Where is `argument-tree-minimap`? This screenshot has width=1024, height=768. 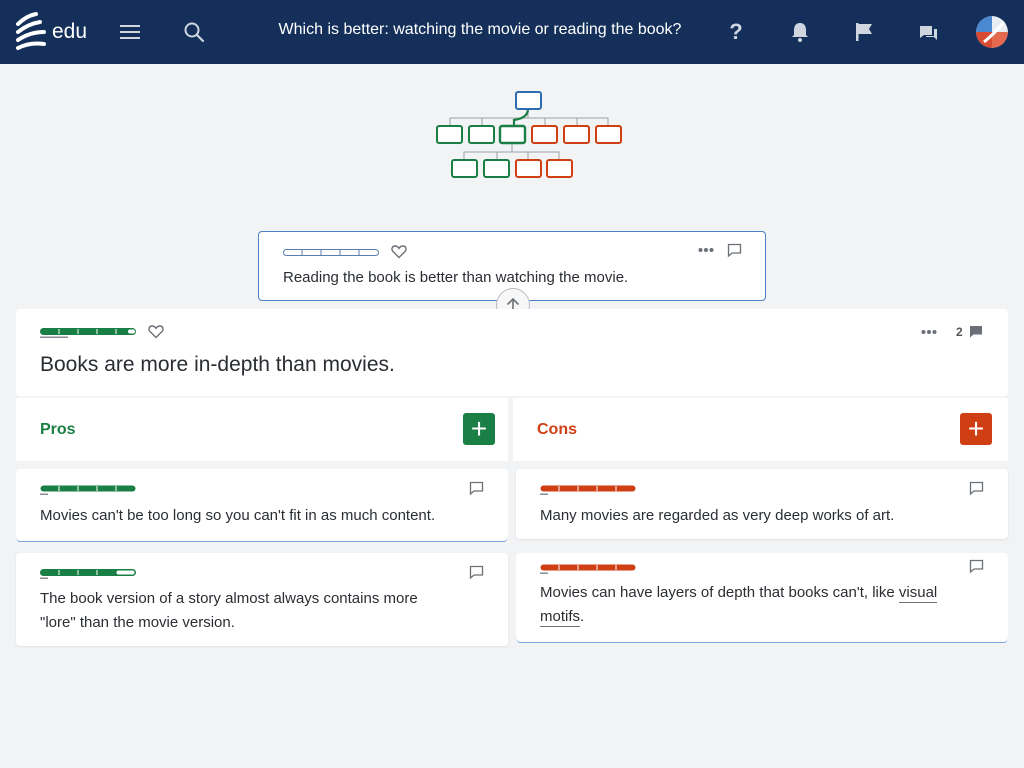 argument-tree-minimap is located at coordinates (530, 138).